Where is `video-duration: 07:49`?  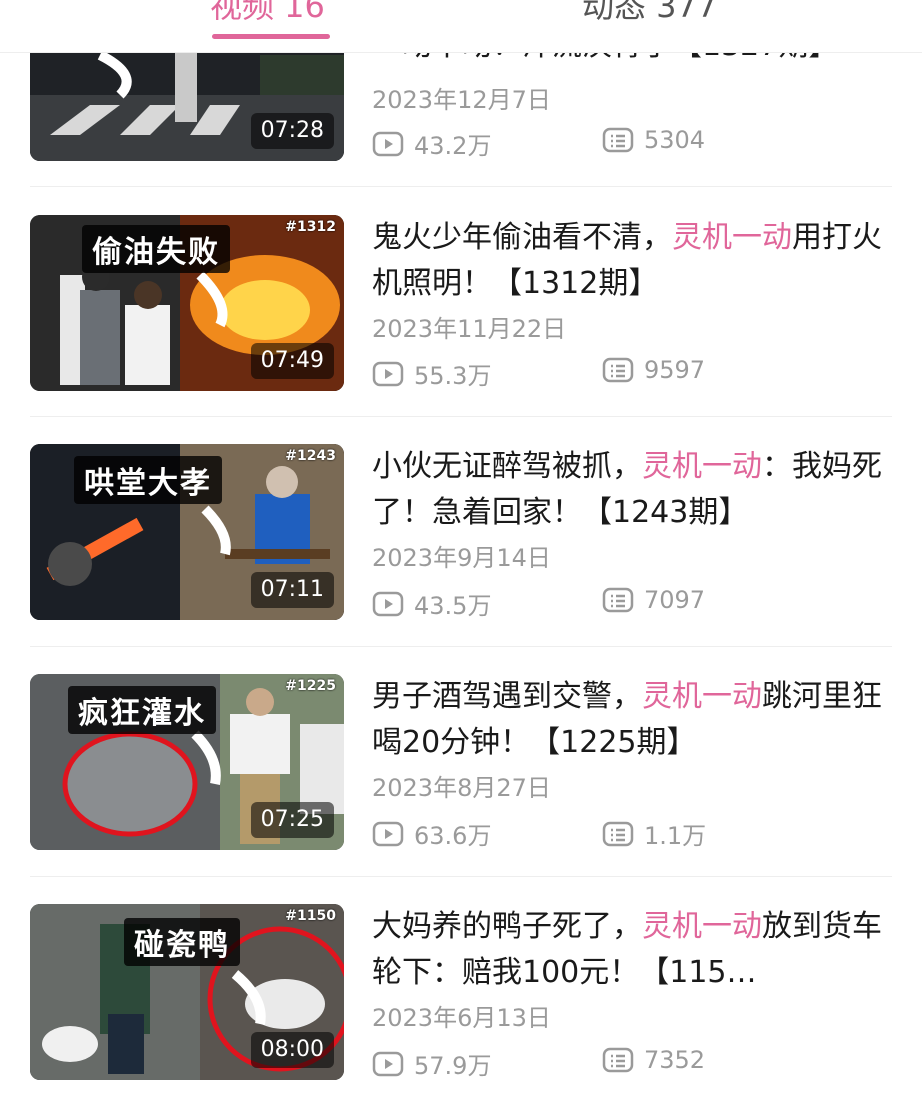
video-duration: 07:49 is located at coordinates (292, 361).